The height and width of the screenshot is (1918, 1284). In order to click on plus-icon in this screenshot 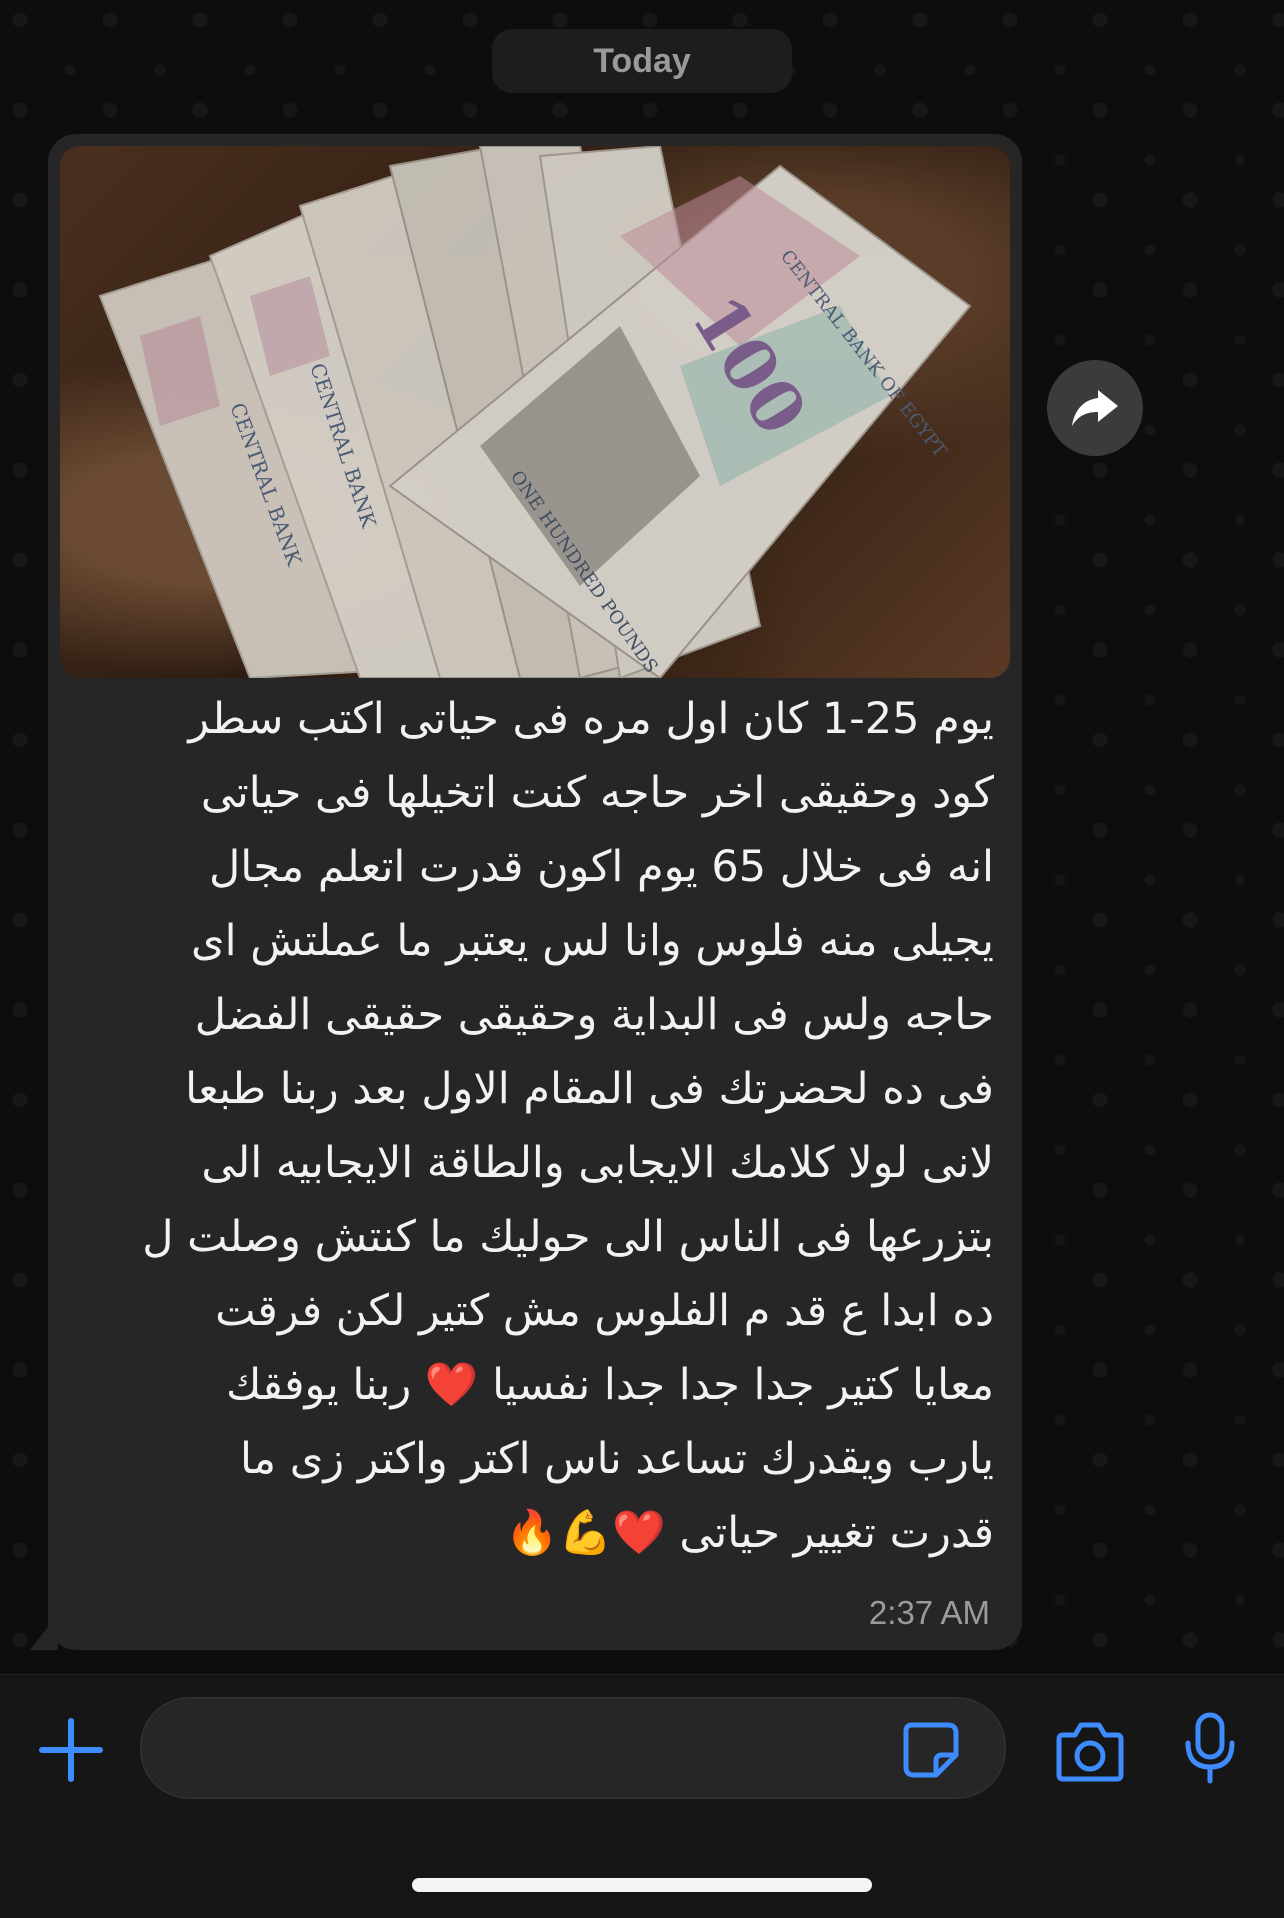, I will do `click(71, 1750)`.